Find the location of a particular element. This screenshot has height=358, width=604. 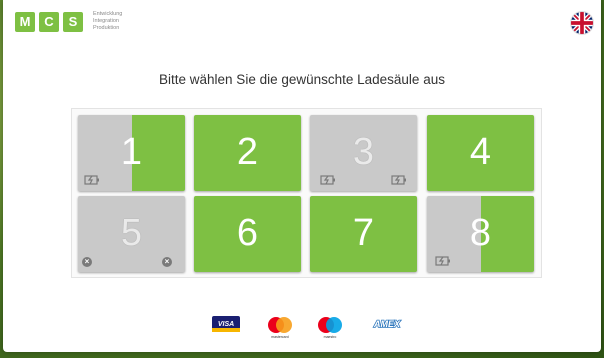

station-tile-5: 5 × × is located at coordinates (131, 234).